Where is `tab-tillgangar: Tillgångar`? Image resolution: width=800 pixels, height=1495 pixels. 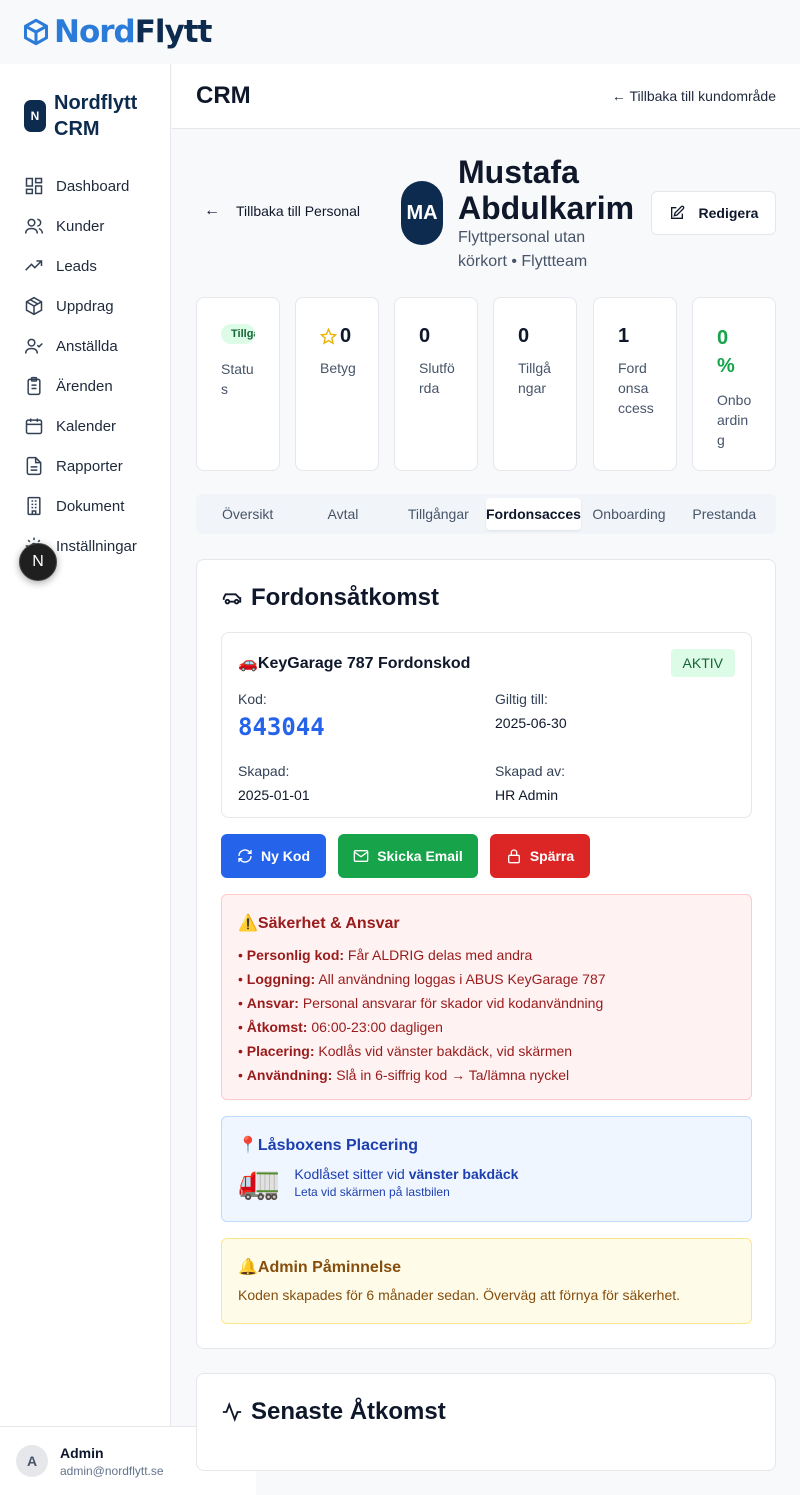 tab-tillgangar: Tillgångar is located at coordinates (438, 514).